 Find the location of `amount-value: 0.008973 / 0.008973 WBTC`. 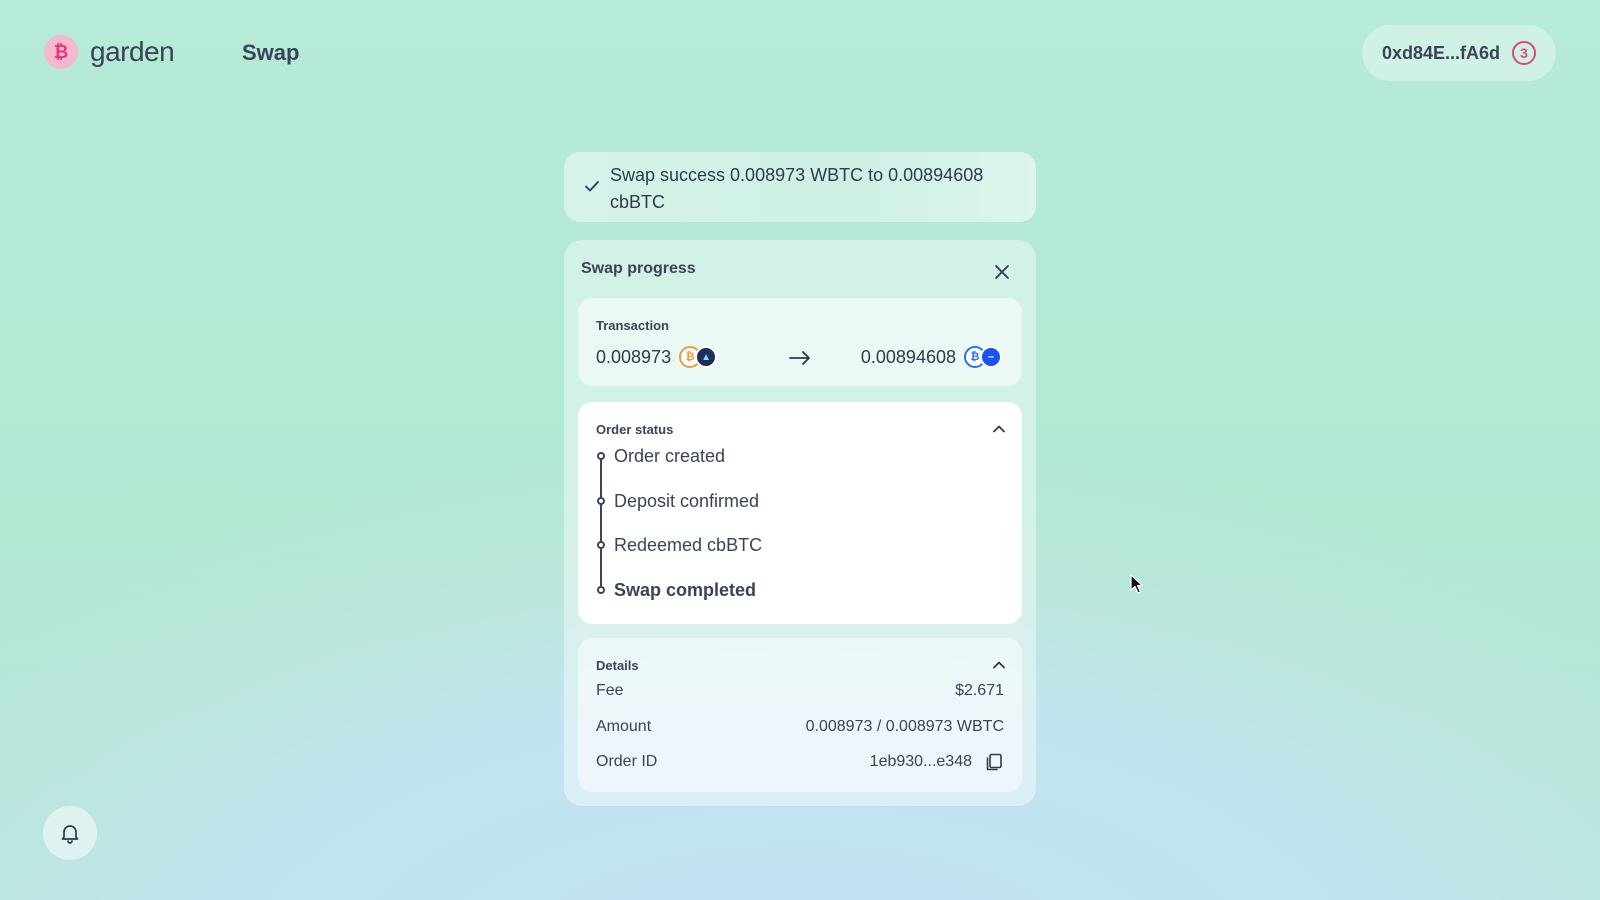

amount-value: 0.008973 / 0.008973 WBTC is located at coordinates (904, 726).